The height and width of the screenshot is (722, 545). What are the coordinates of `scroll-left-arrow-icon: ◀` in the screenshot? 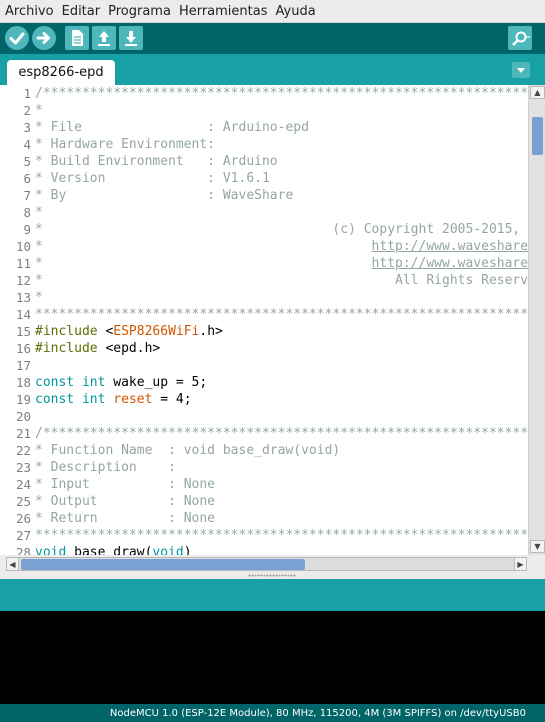 It's located at (12, 564).